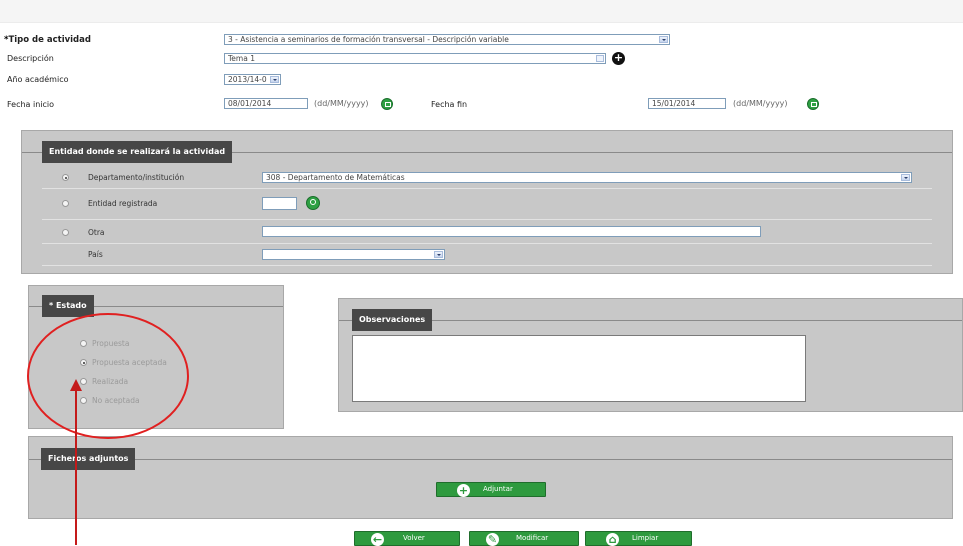 Image resolution: width=963 pixels, height=546 pixels. Describe the element at coordinates (587, 177) in the screenshot. I see `departamento-select: 308 - Departamento de Matemáticas` at that location.